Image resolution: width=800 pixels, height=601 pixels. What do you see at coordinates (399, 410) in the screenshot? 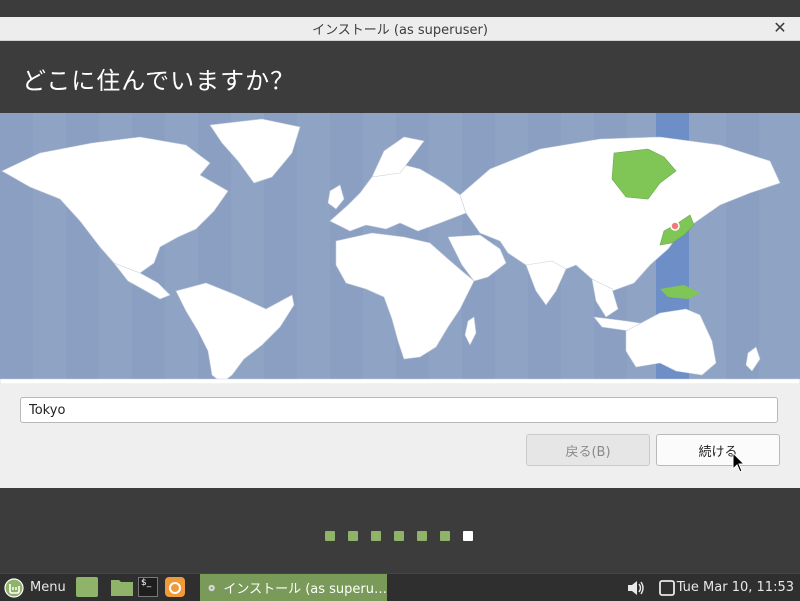
I see `timezone-input` at bounding box center [399, 410].